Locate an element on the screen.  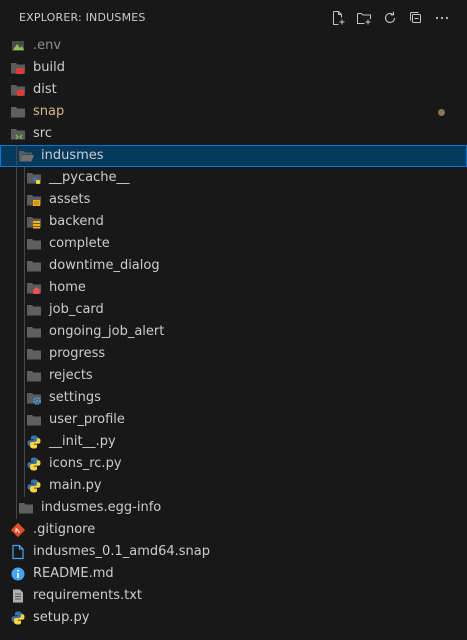
tree-item-label: assets is located at coordinates (70, 199).